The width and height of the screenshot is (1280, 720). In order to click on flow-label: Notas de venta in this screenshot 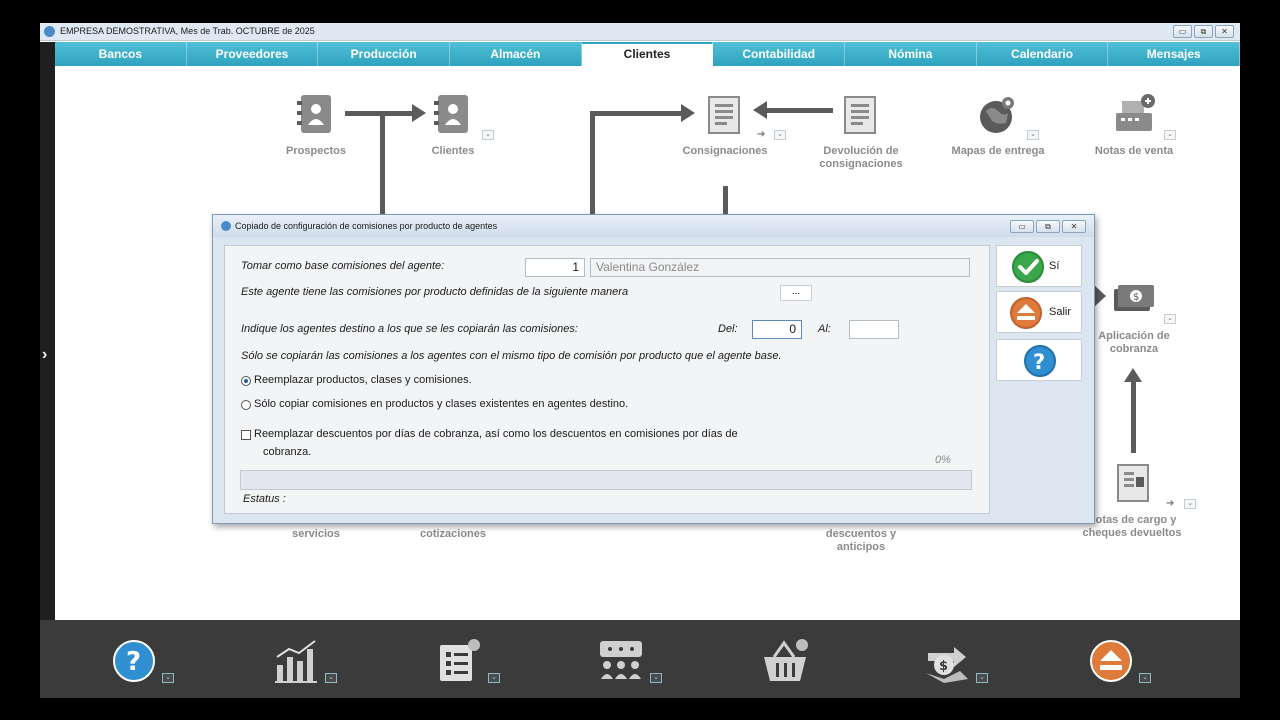, I will do `click(1134, 151)`.